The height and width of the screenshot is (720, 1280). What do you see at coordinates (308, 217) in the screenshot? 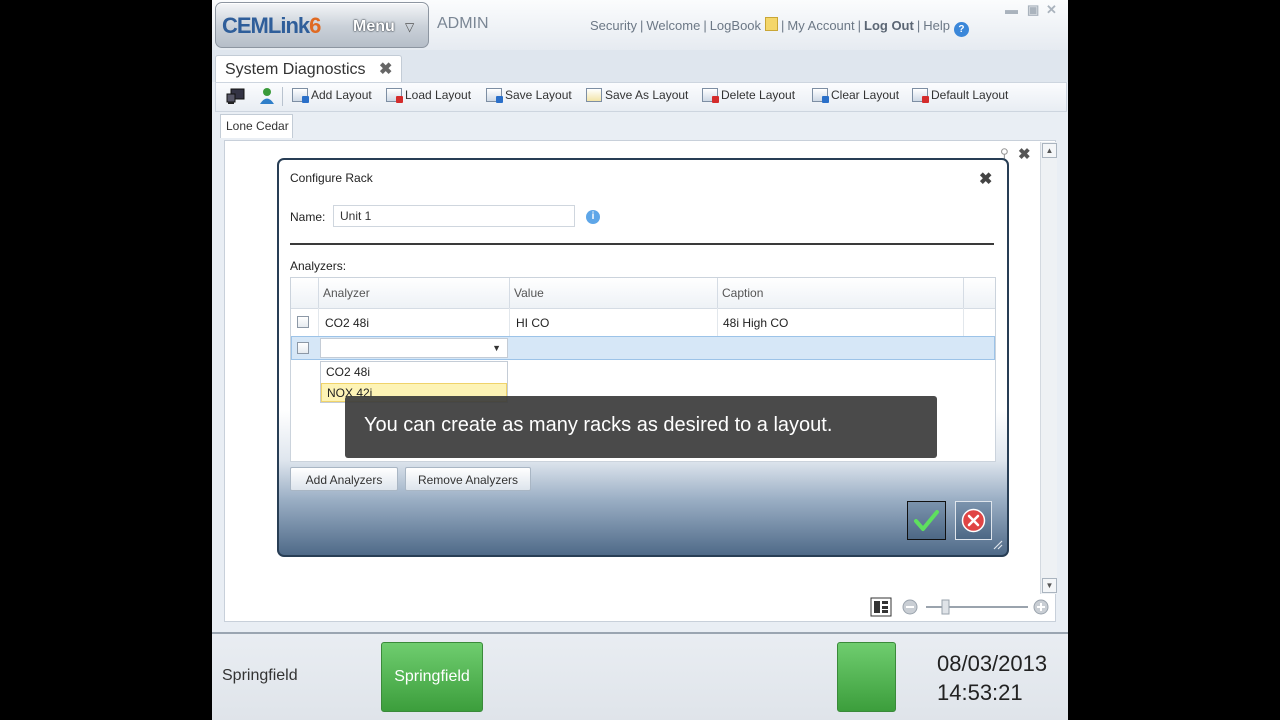
I see `name-label: Name:` at bounding box center [308, 217].